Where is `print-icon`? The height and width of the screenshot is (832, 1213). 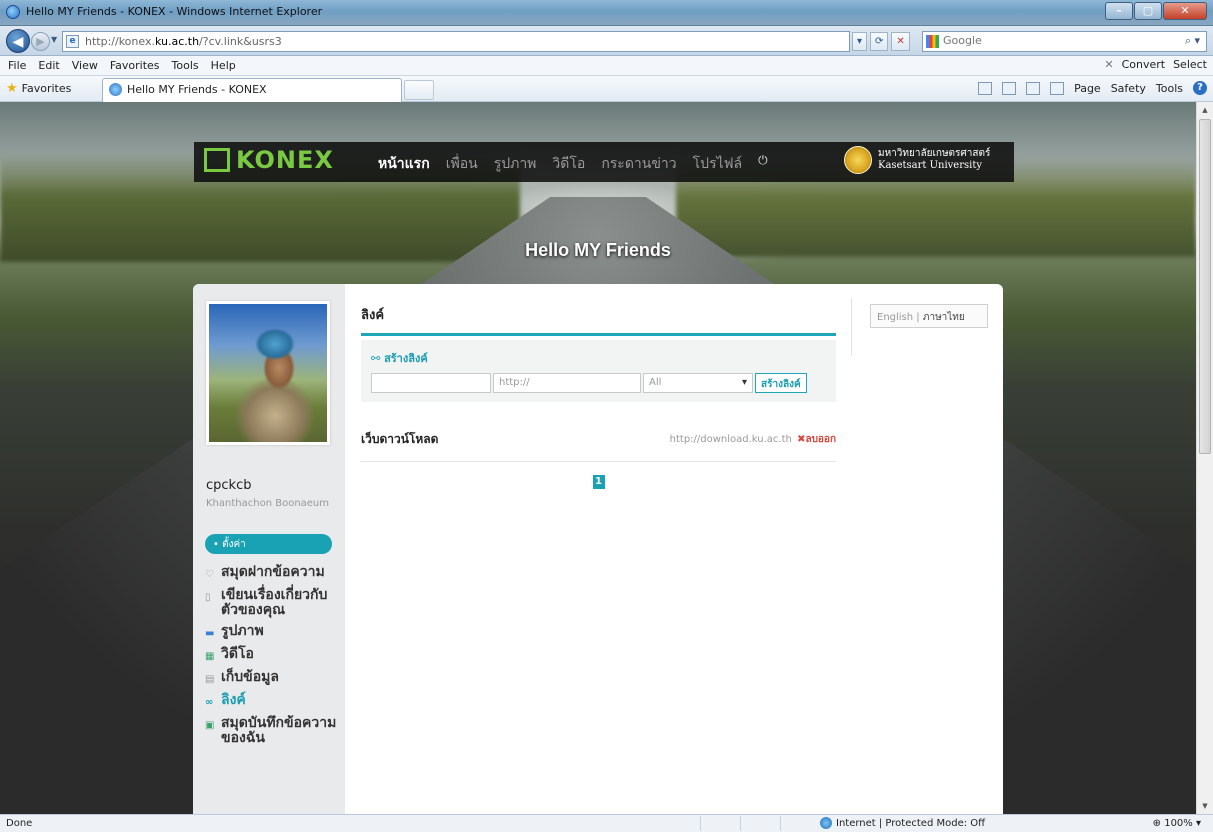
print-icon is located at coordinates (1057, 88).